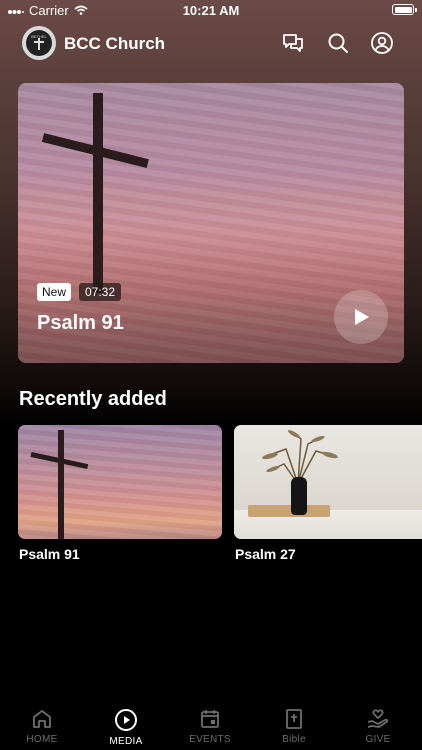  Describe the element at coordinates (404, 9) in the screenshot. I see `battery-icon` at that location.